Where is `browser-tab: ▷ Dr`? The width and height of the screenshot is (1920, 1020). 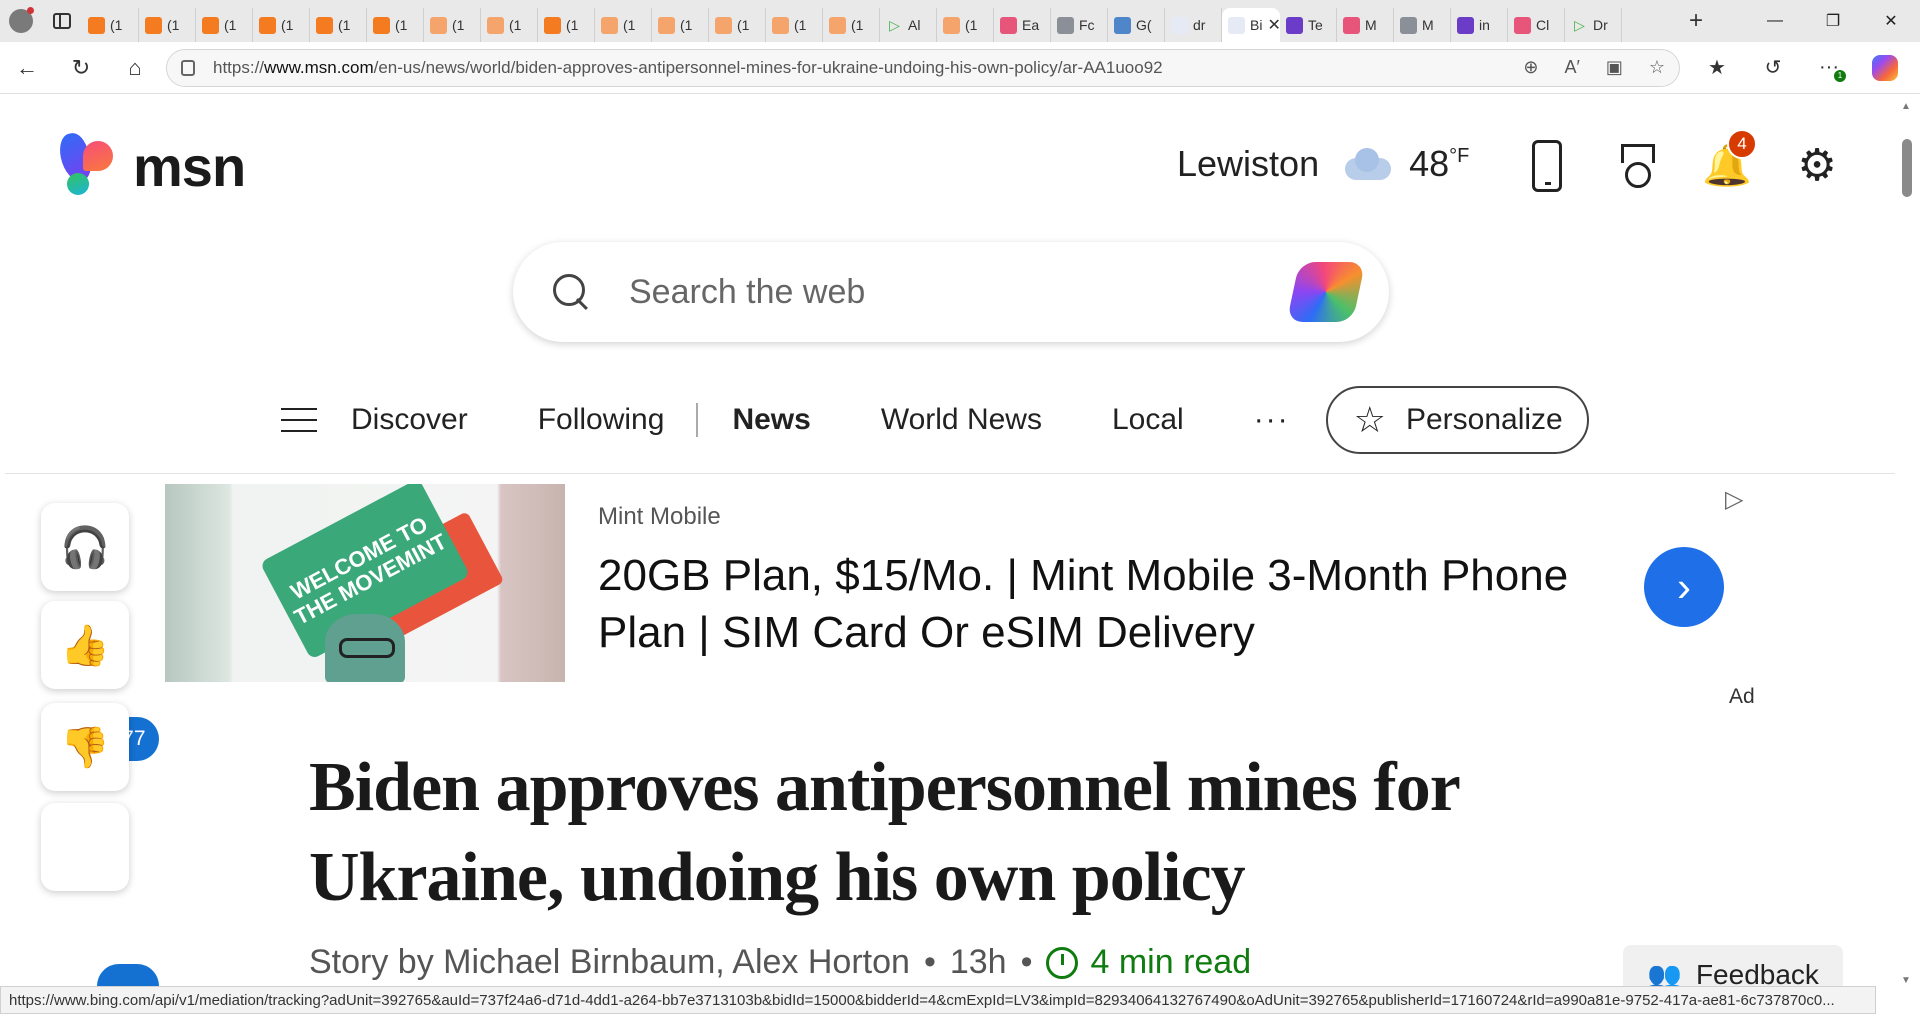
browser-tab: ▷ Dr is located at coordinates (1593, 25).